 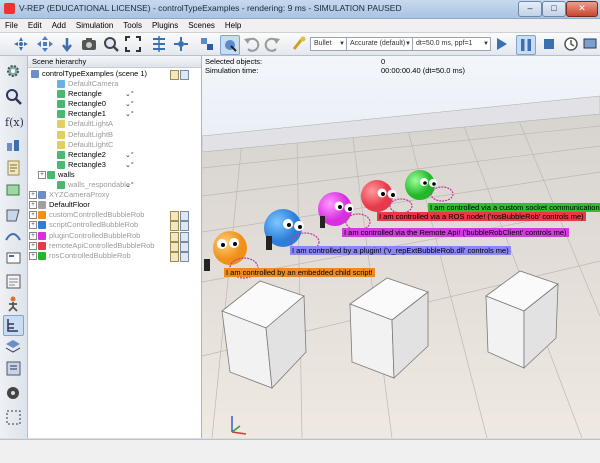 I want to click on menu-add: Add, so click(x=59, y=25).